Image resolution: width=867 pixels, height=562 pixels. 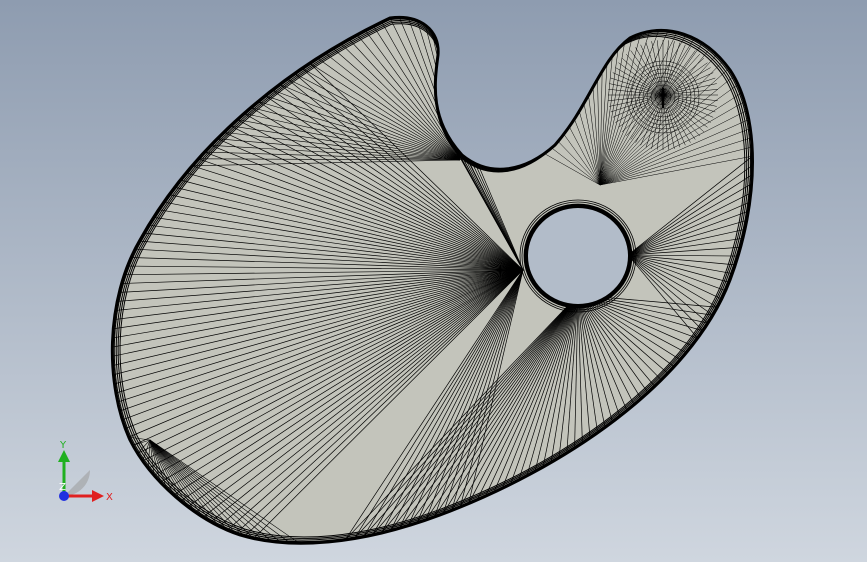 What do you see at coordinates (77, 483) in the screenshot?
I see `triad-plane-shade` at bounding box center [77, 483].